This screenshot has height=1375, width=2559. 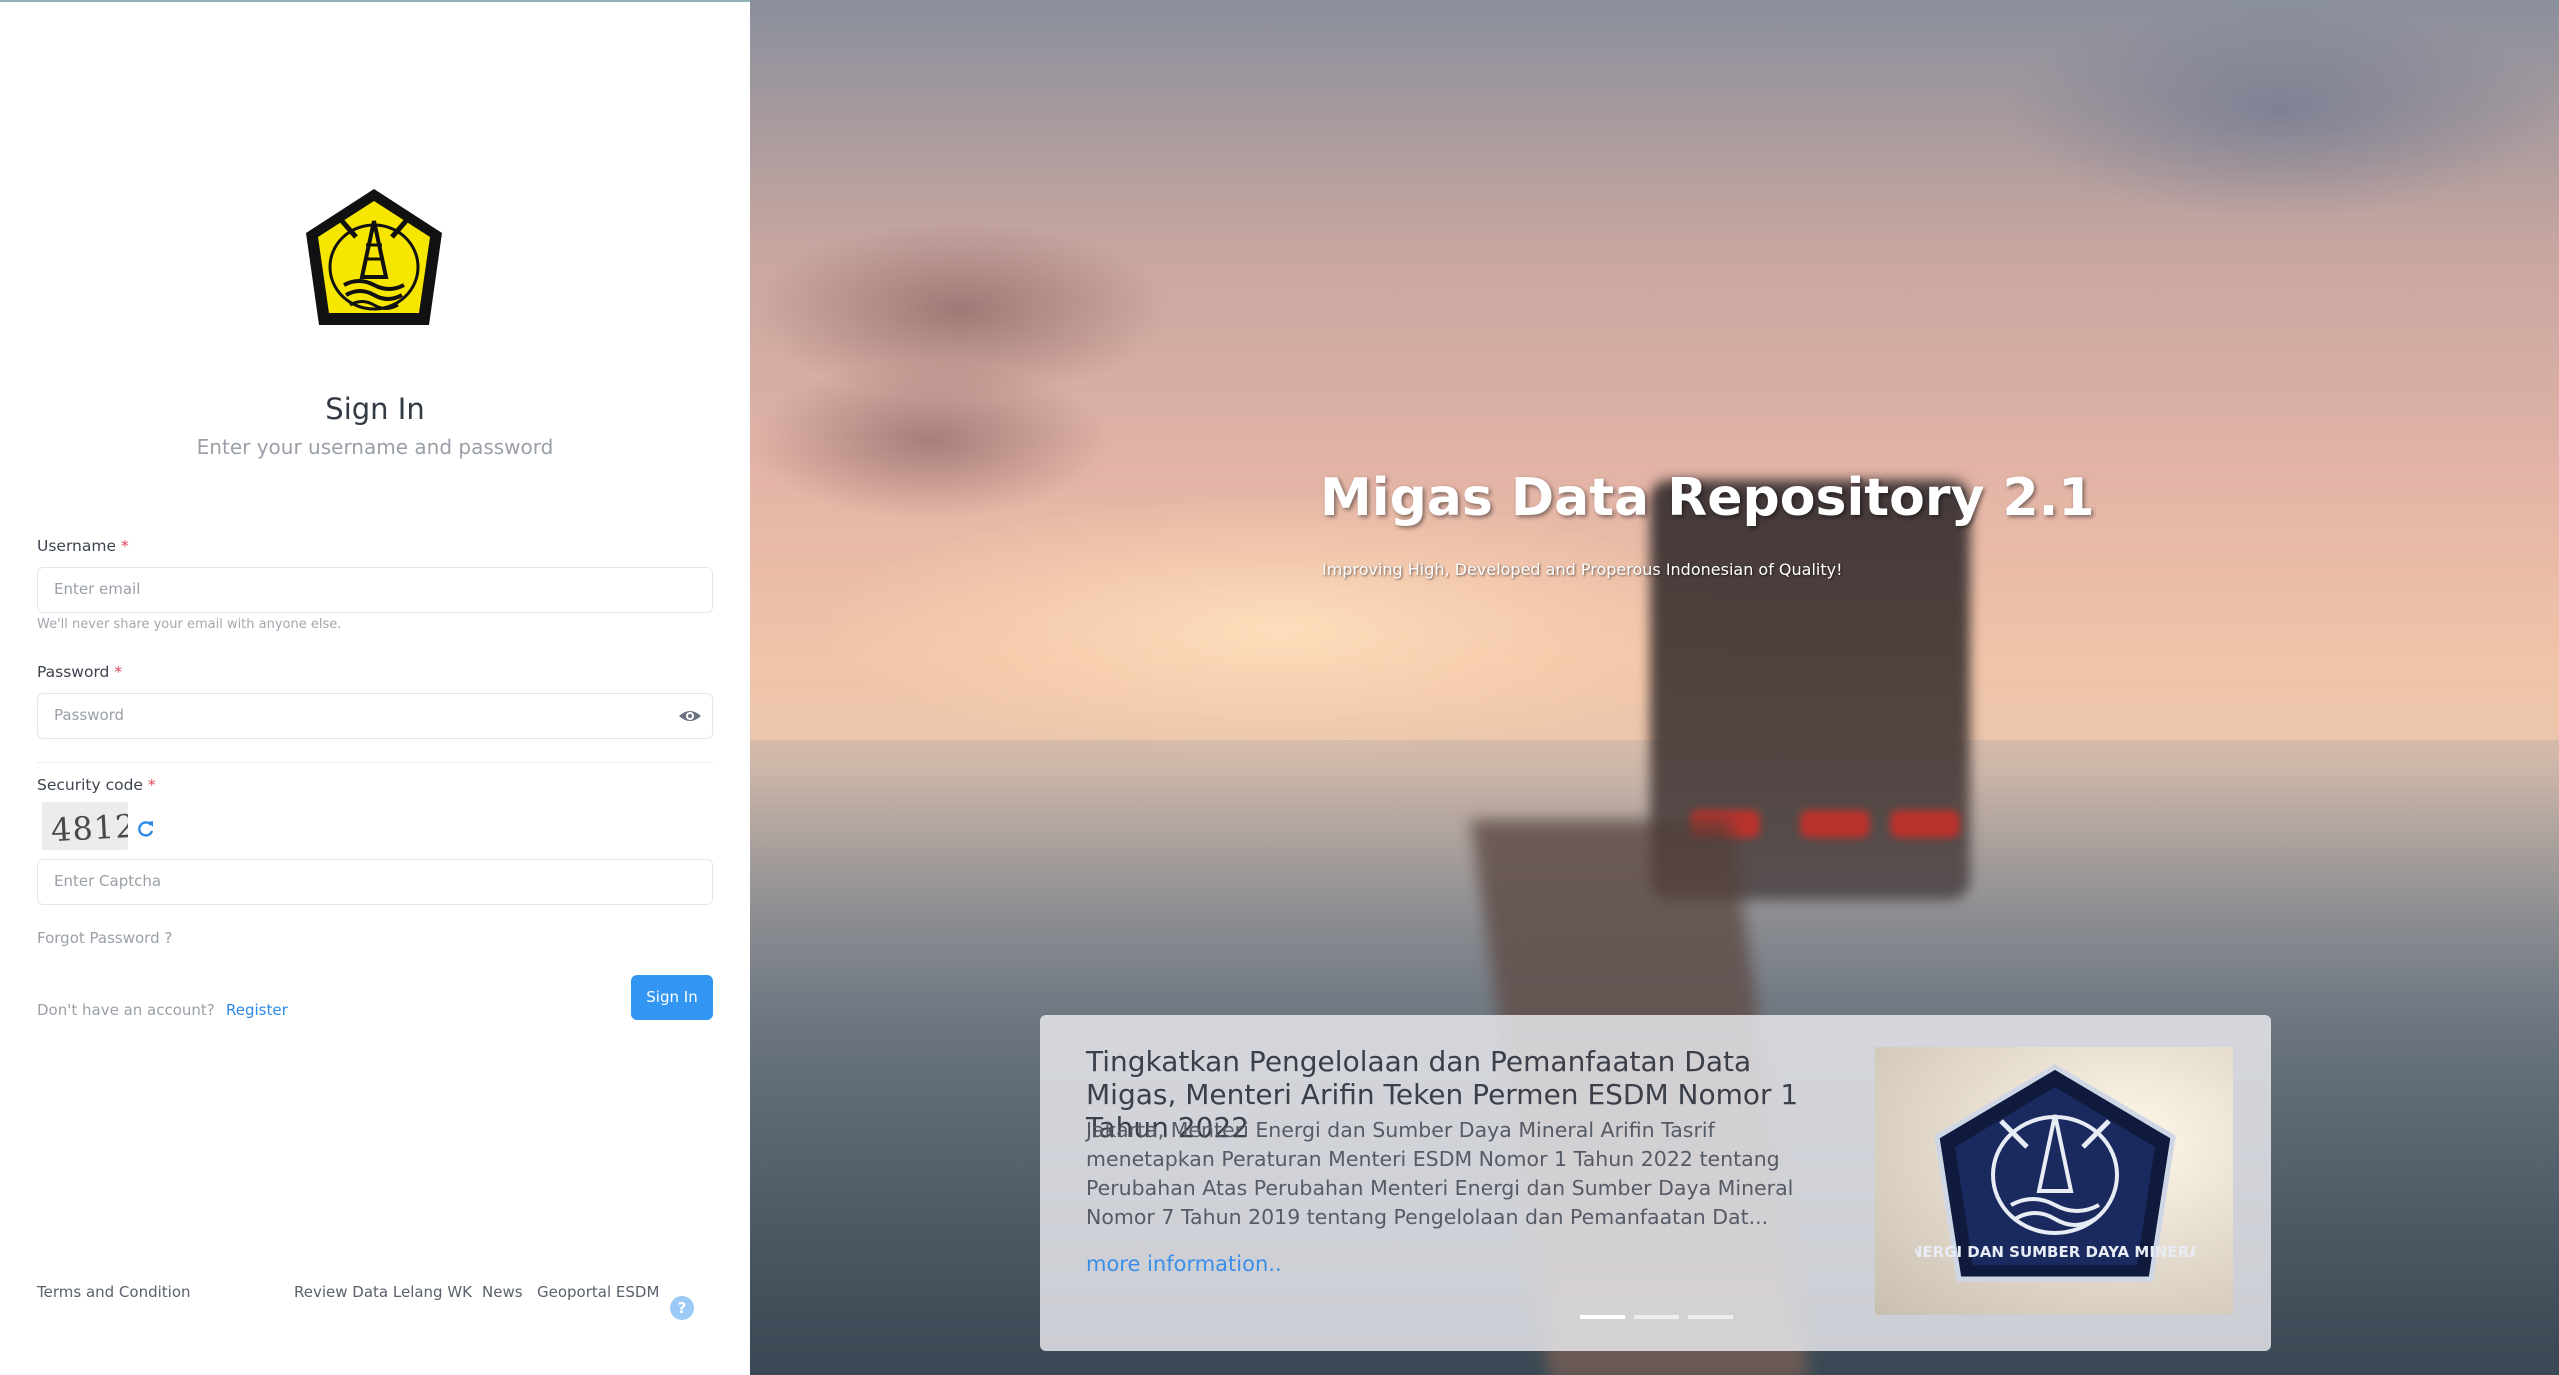 What do you see at coordinates (682, 1308) in the screenshot?
I see `help-icon: ?` at bounding box center [682, 1308].